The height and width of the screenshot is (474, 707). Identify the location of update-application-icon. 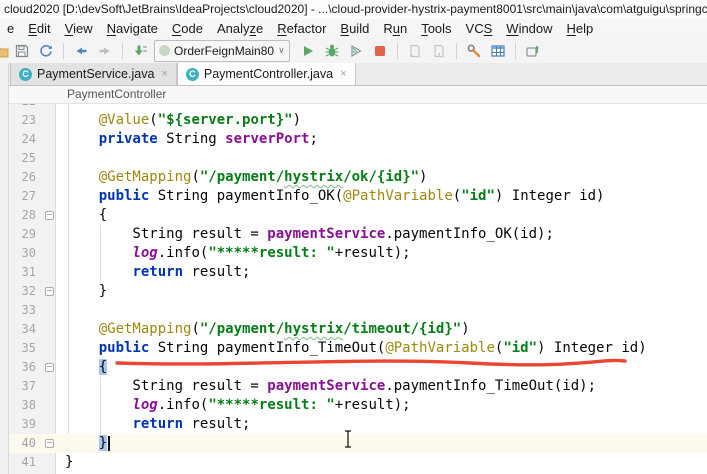
(415, 50).